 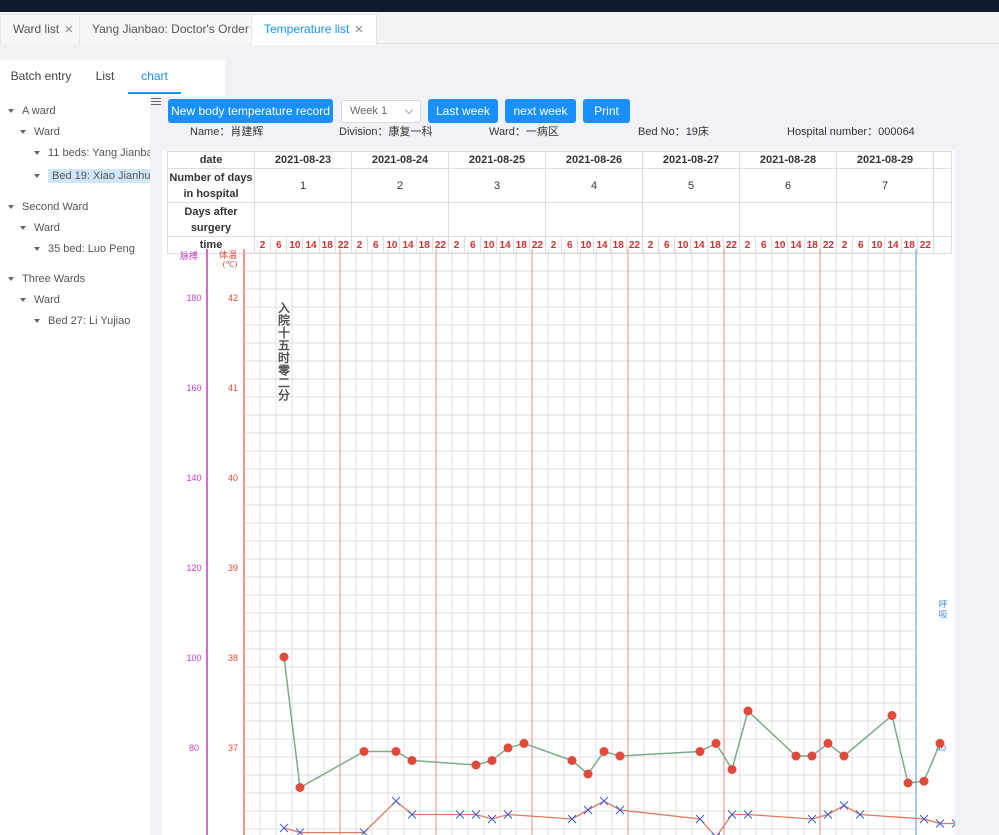 What do you see at coordinates (594, 185) in the screenshot?
I see `days-in-hospital-cell: 4` at bounding box center [594, 185].